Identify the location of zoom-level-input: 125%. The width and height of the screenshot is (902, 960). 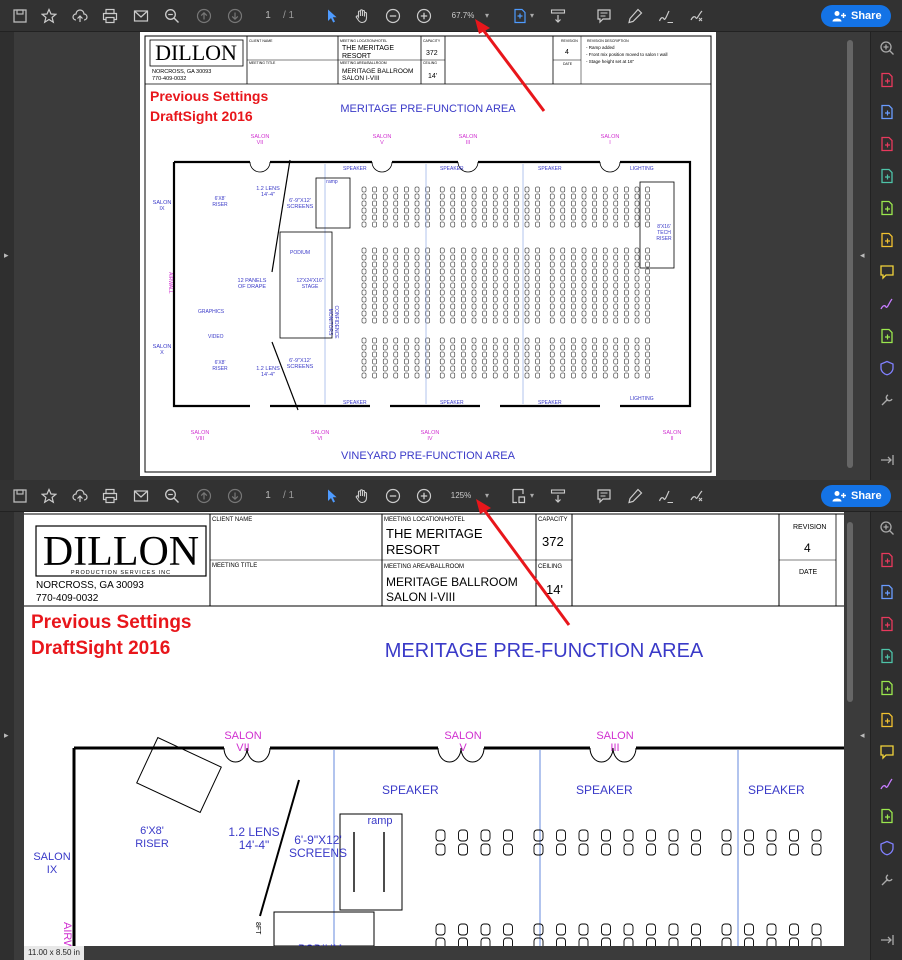
(461, 496).